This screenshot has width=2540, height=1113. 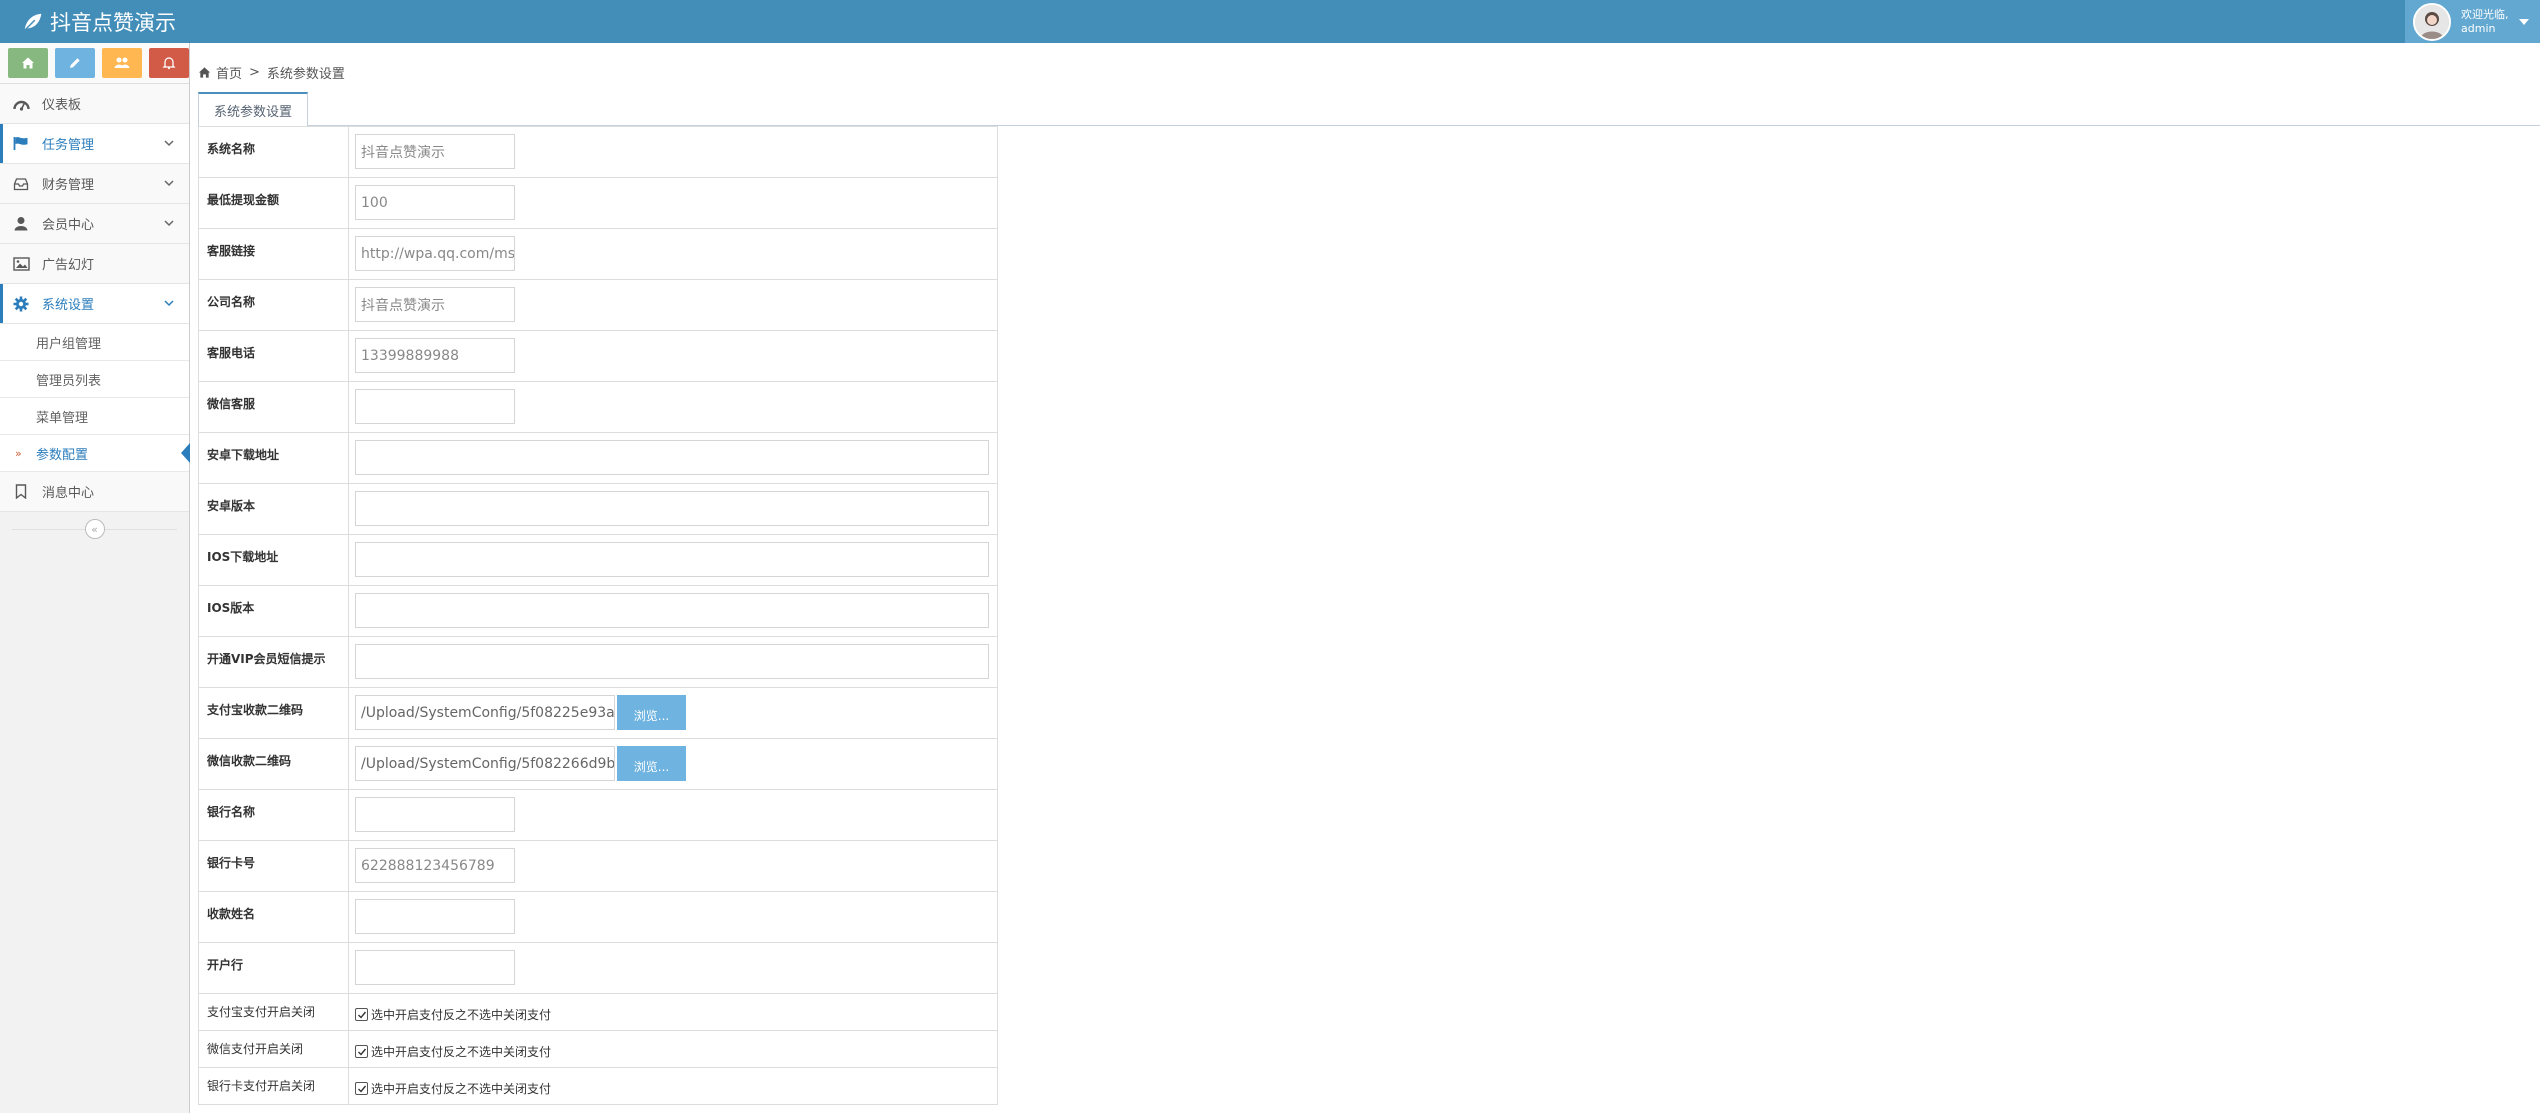 I want to click on bank-switch-checkbox, so click(x=361, y=1088).